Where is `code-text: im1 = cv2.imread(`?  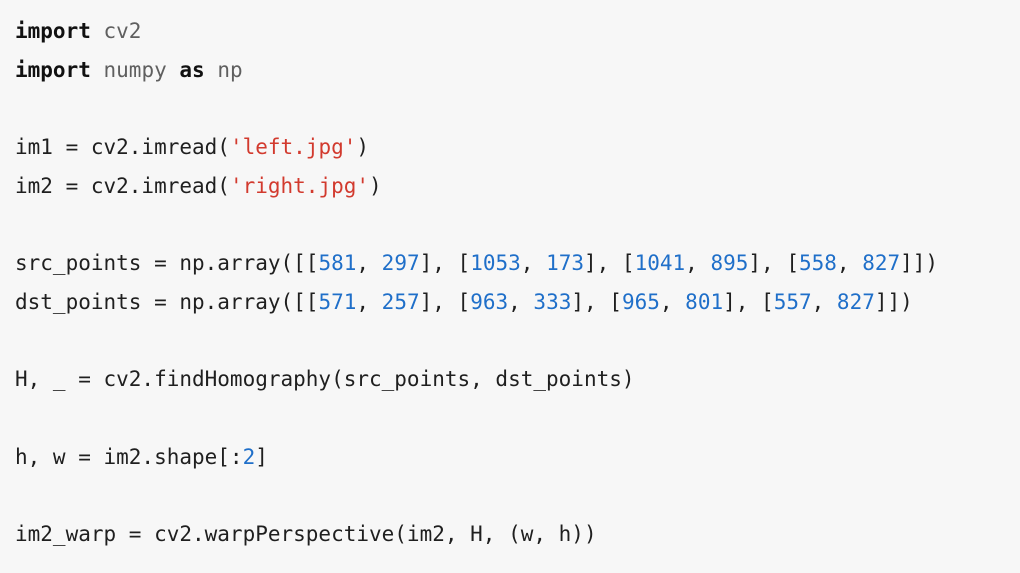
code-text: im1 = cv2.imread( is located at coordinates (122, 147).